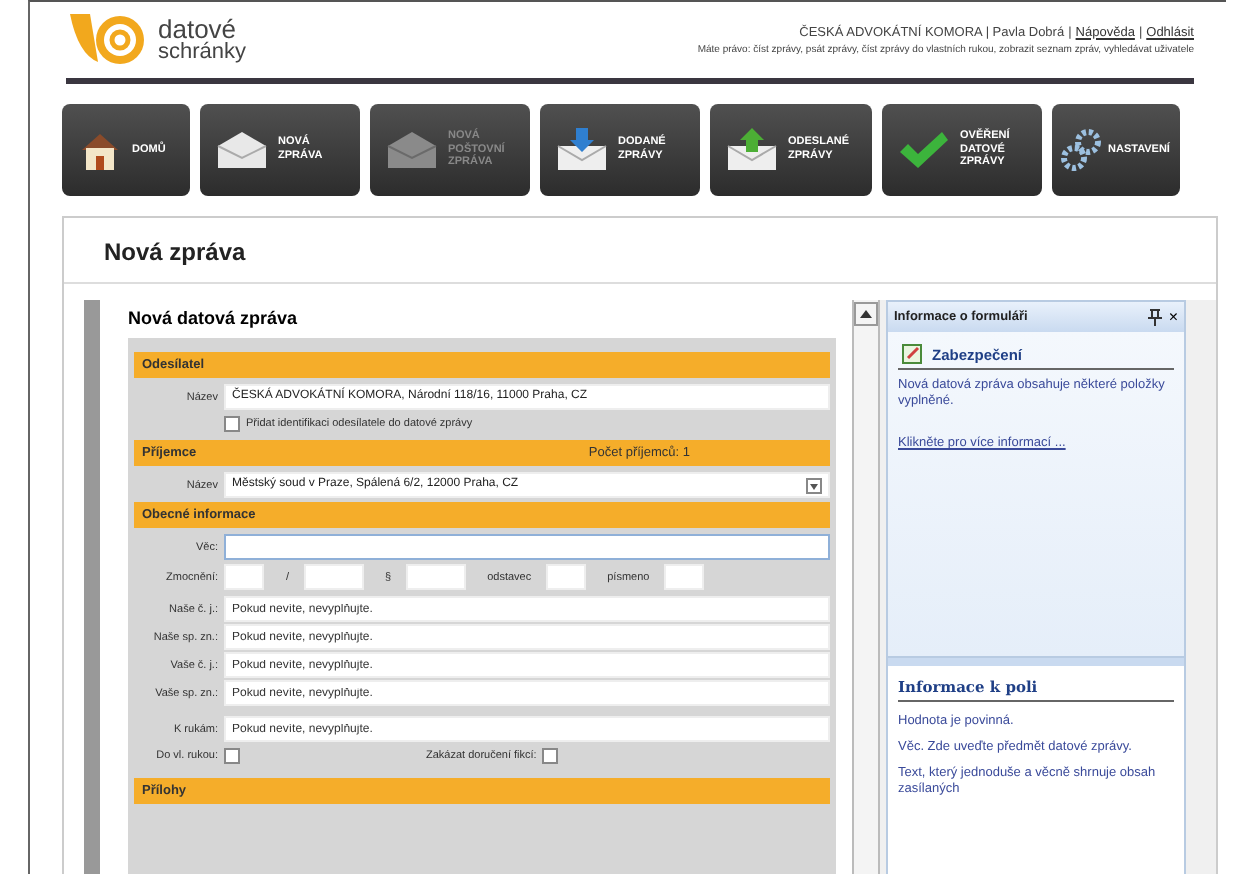 The width and height of the screenshot is (1254, 874). What do you see at coordinates (582, 150) in the screenshot?
I see `envelope-down-icon` at bounding box center [582, 150].